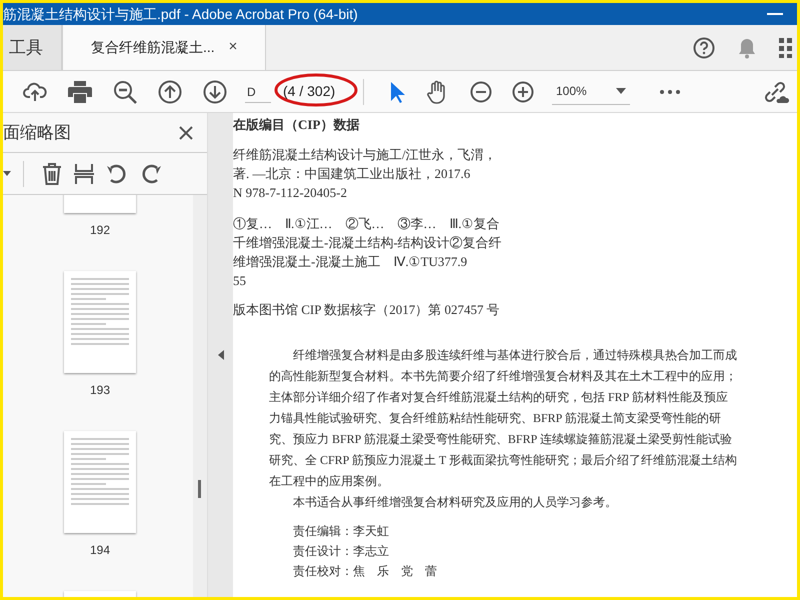 This screenshot has width=800, height=600. I want to click on printer-icon, so click(80, 91).